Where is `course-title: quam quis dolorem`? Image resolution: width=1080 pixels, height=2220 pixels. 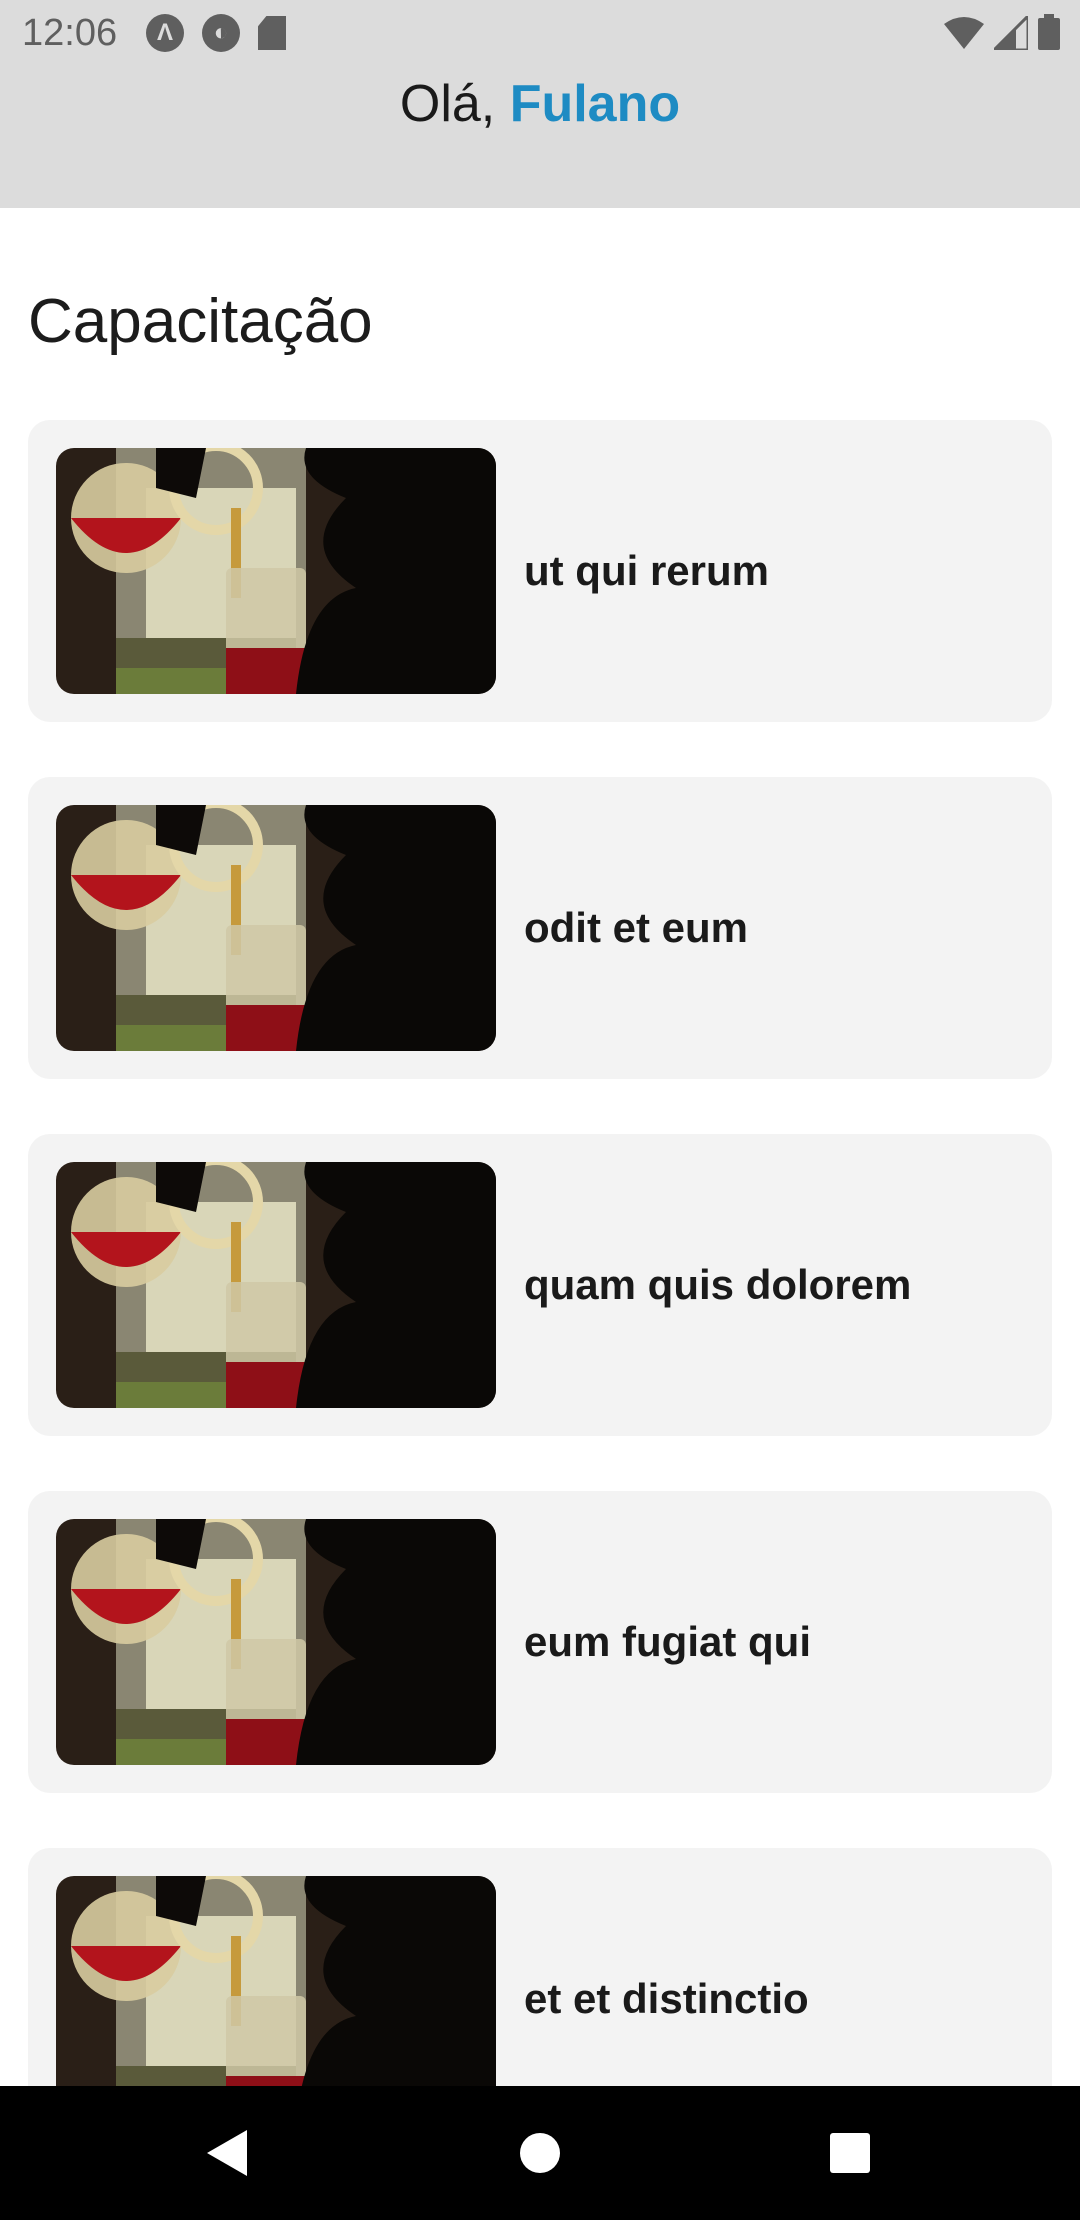 course-title: quam quis dolorem is located at coordinates (718, 1284).